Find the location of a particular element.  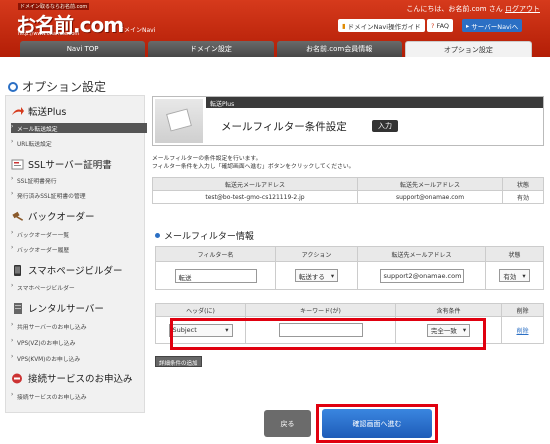

brand-label: ドメインNavi is located at coordinates (137, 30).